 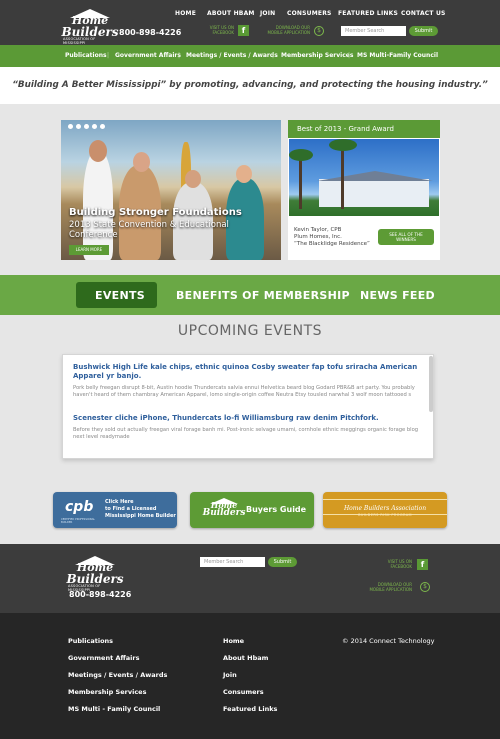 I want to click on footer-link: Featured Links, so click(x=250, y=713).